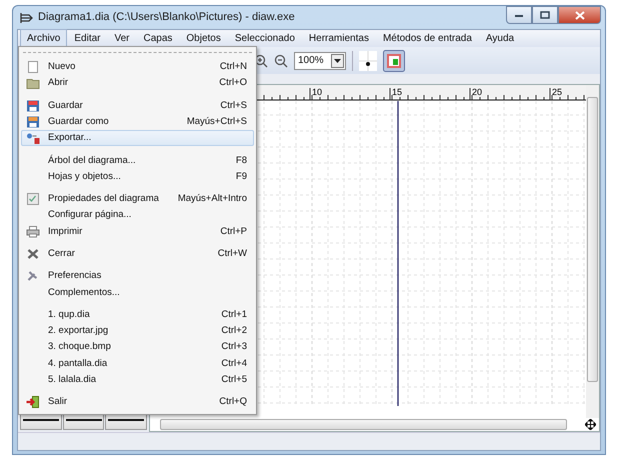  What do you see at coordinates (265, 38) in the screenshot?
I see `menu-item: Seleccionado` at bounding box center [265, 38].